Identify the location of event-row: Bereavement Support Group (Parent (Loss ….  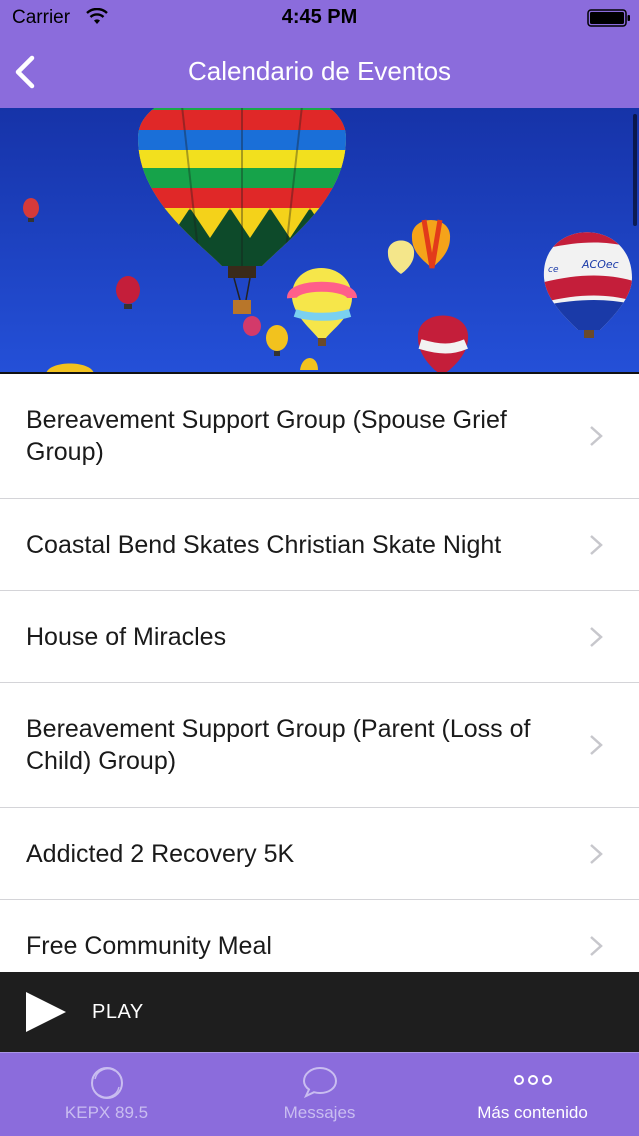
(319, 745).